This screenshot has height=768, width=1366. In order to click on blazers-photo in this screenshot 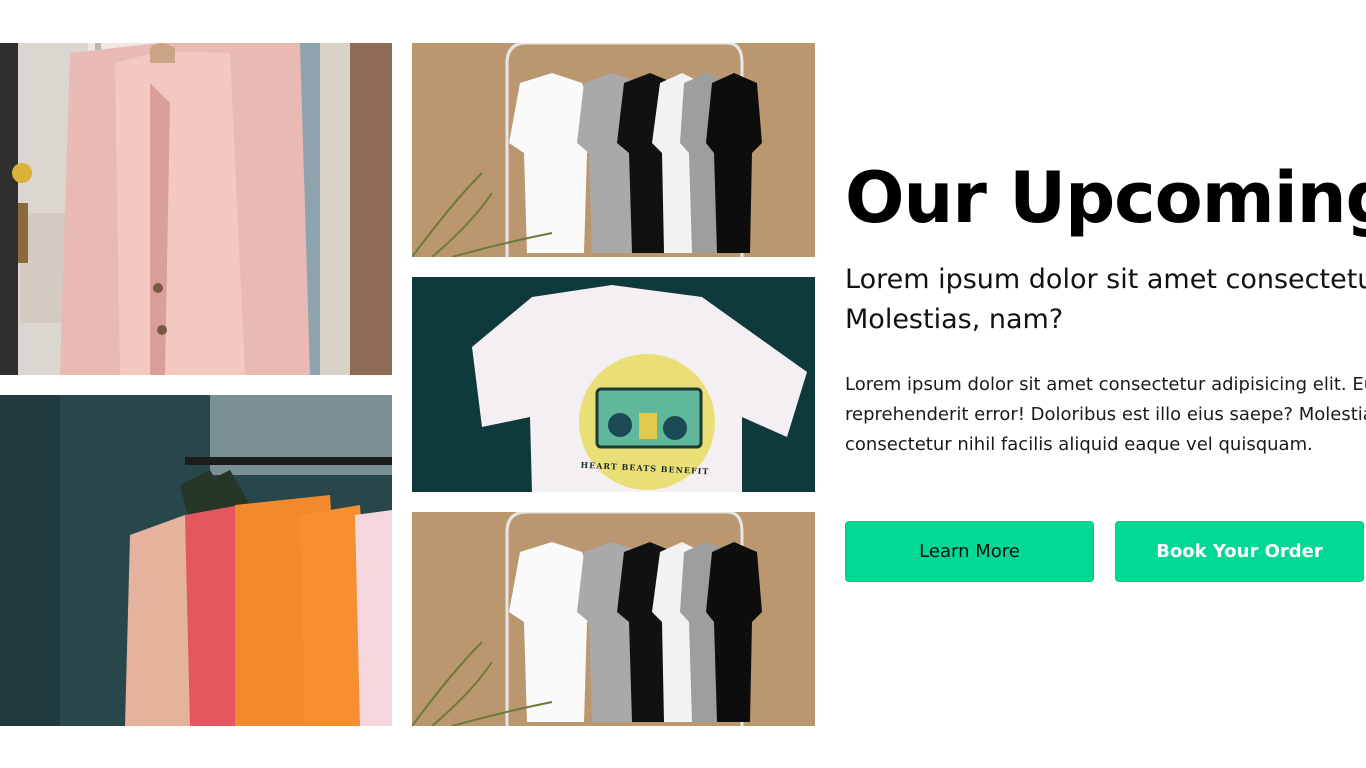, I will do `click(196, 209)`.